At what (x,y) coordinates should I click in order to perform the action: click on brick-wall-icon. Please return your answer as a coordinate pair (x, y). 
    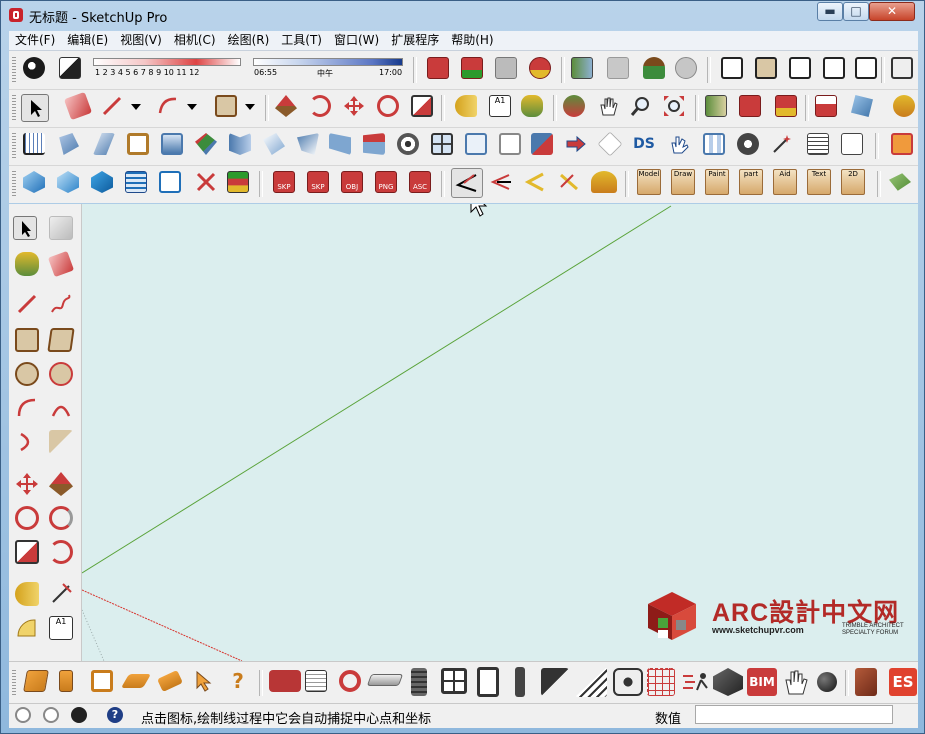
    Looking at the image, I should click on (419, 682).